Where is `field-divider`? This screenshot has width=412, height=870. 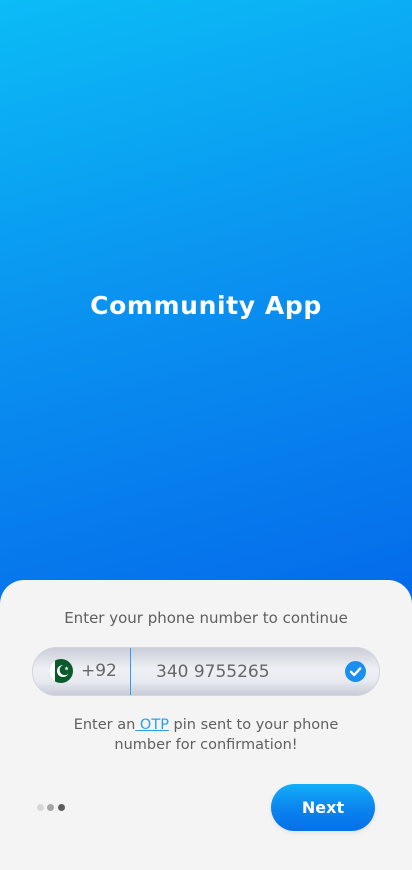 field-divider is located at coordinates (130, 671).